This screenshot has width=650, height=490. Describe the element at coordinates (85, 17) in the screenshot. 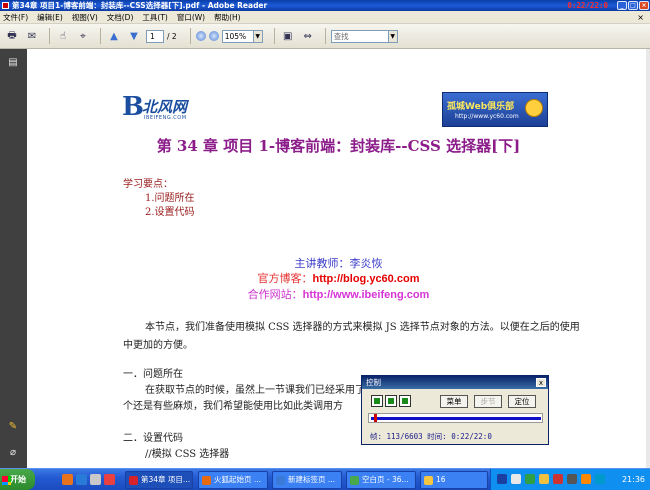

I see `menu-view: 视图(V)` at that location.